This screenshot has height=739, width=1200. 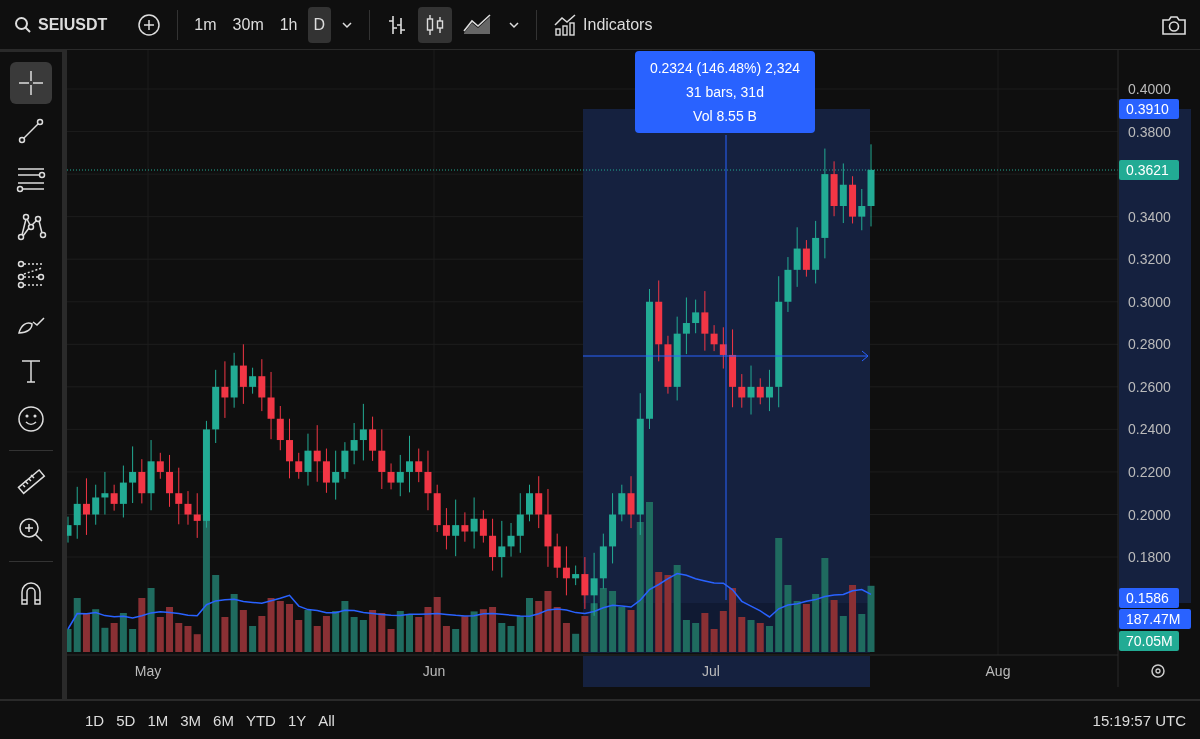 I want to click on date-label: Jul, so click(x=711, y=671).